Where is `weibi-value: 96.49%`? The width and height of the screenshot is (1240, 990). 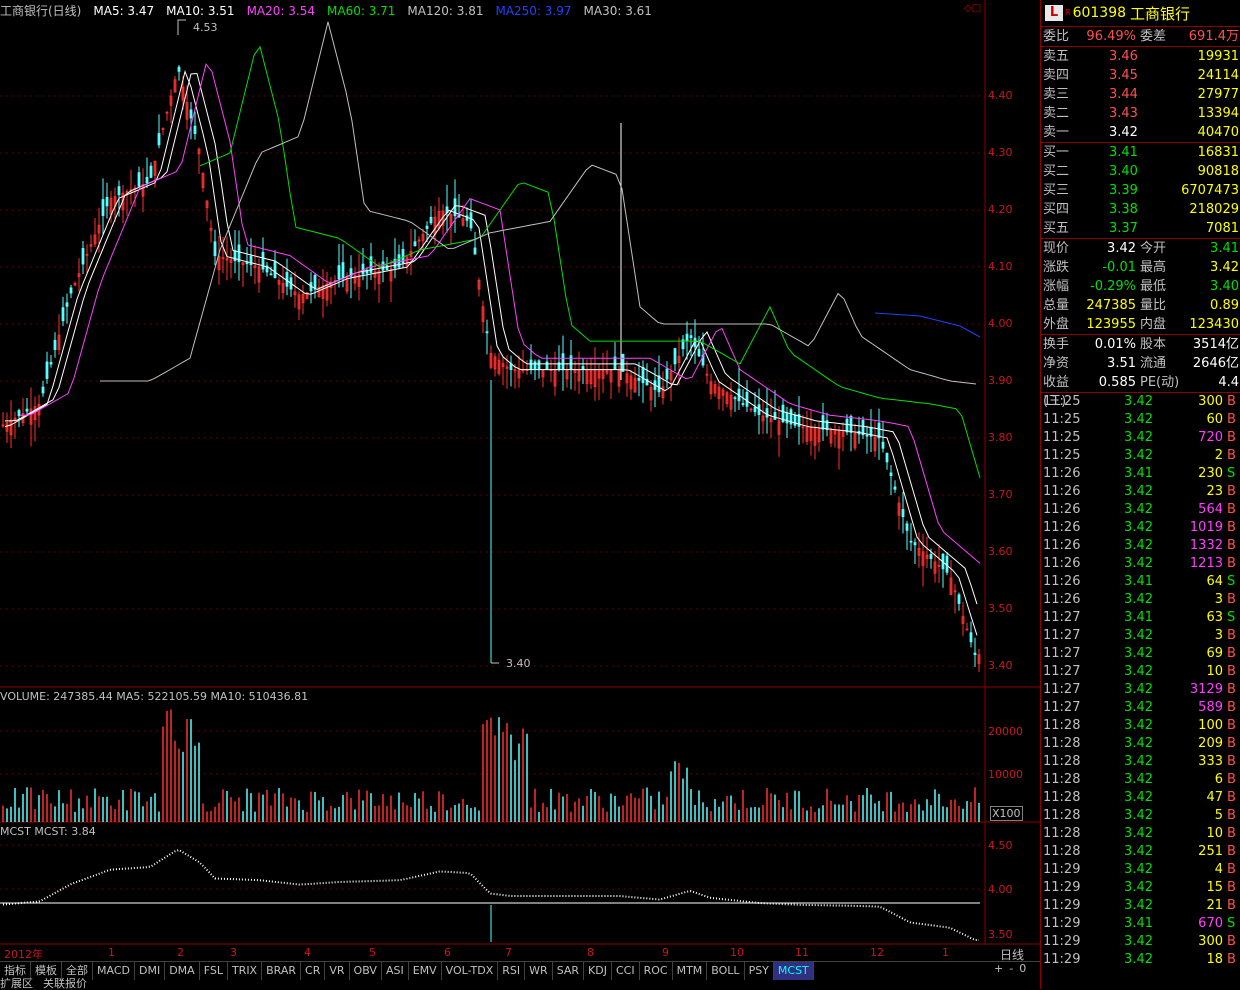
weibi-value: 96.49% is located at coordinates (1111, 36).